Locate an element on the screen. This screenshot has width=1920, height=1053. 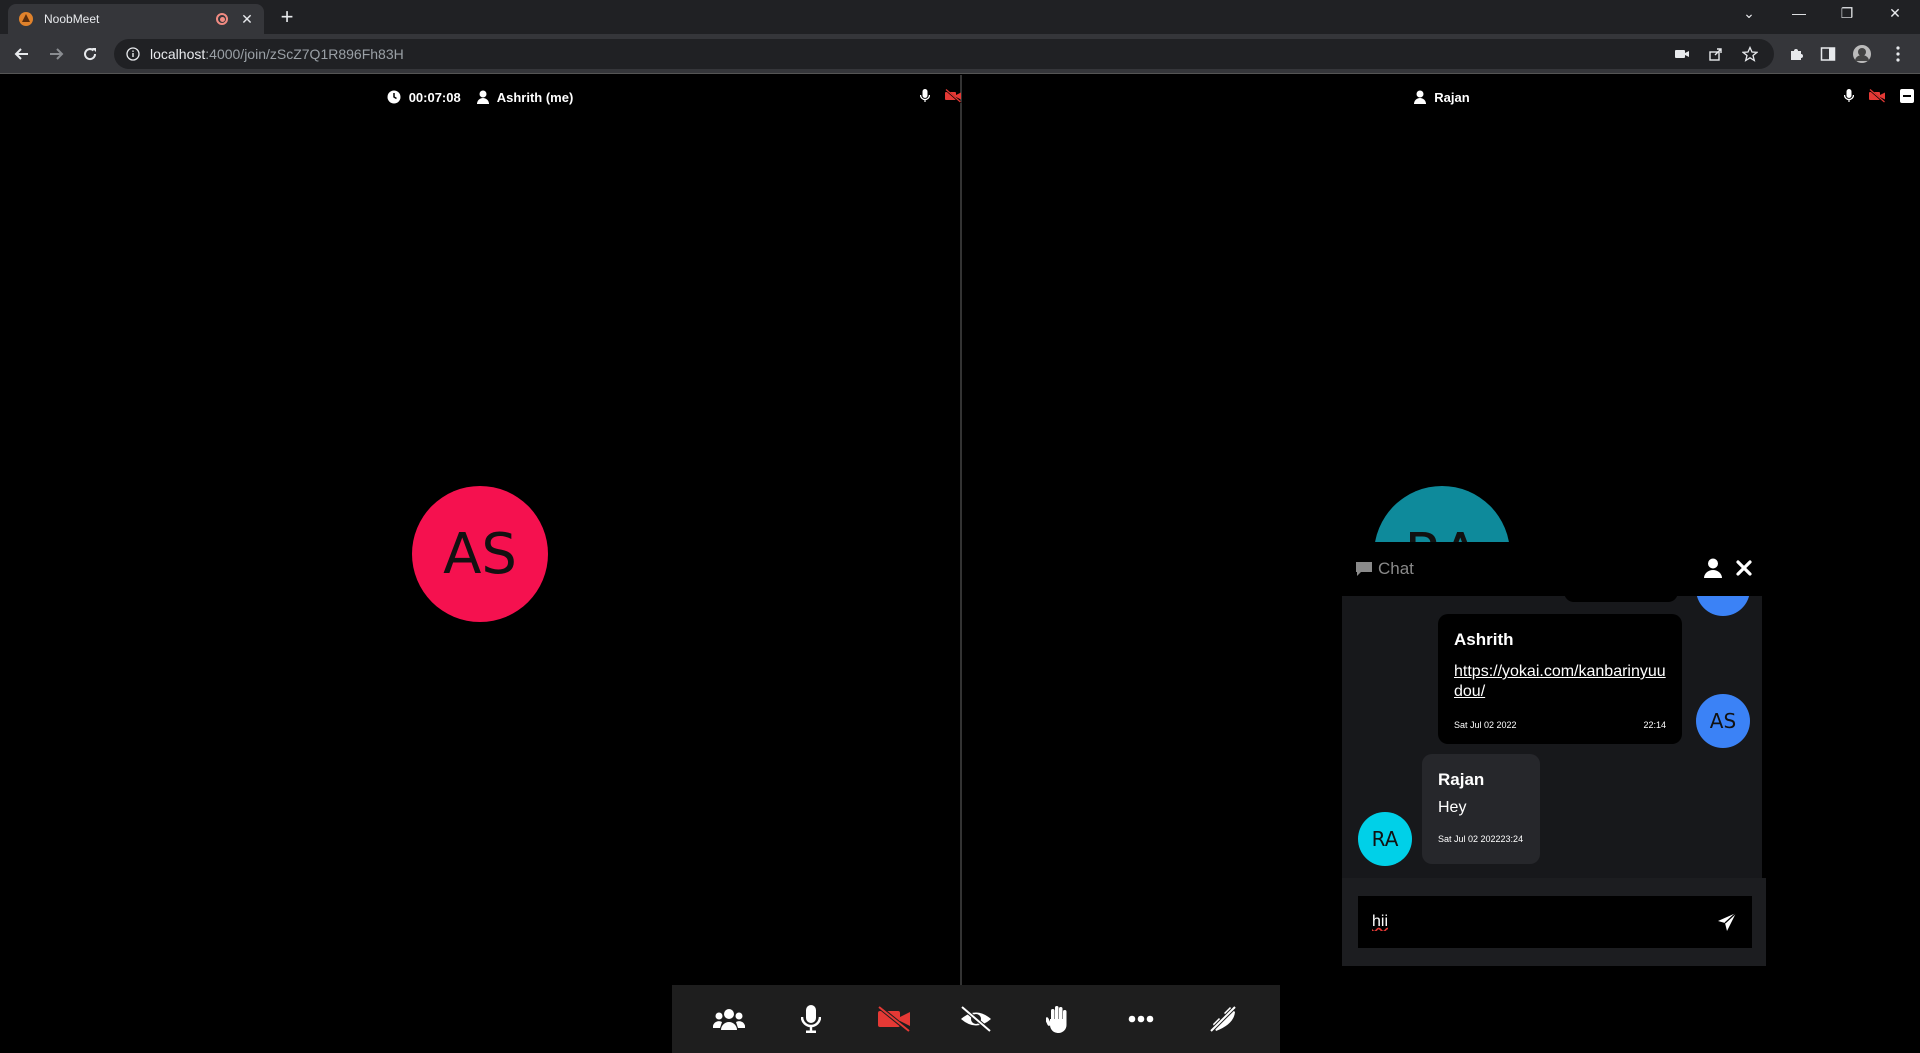
message-link: https://yokai.com/kanbarinyuudou/ is located at coordinates (1560, 681).